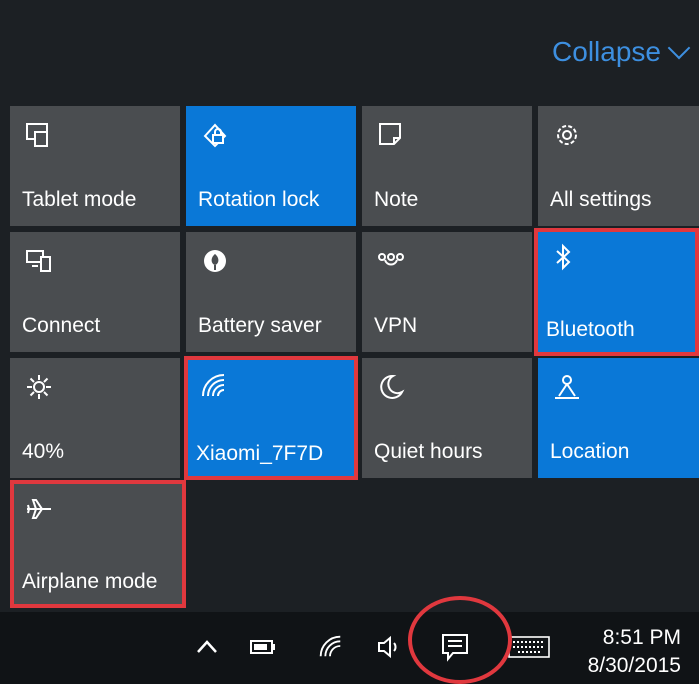 The image size is (699, 684). I want to click on tile-label: VPN, so click(396, 325).